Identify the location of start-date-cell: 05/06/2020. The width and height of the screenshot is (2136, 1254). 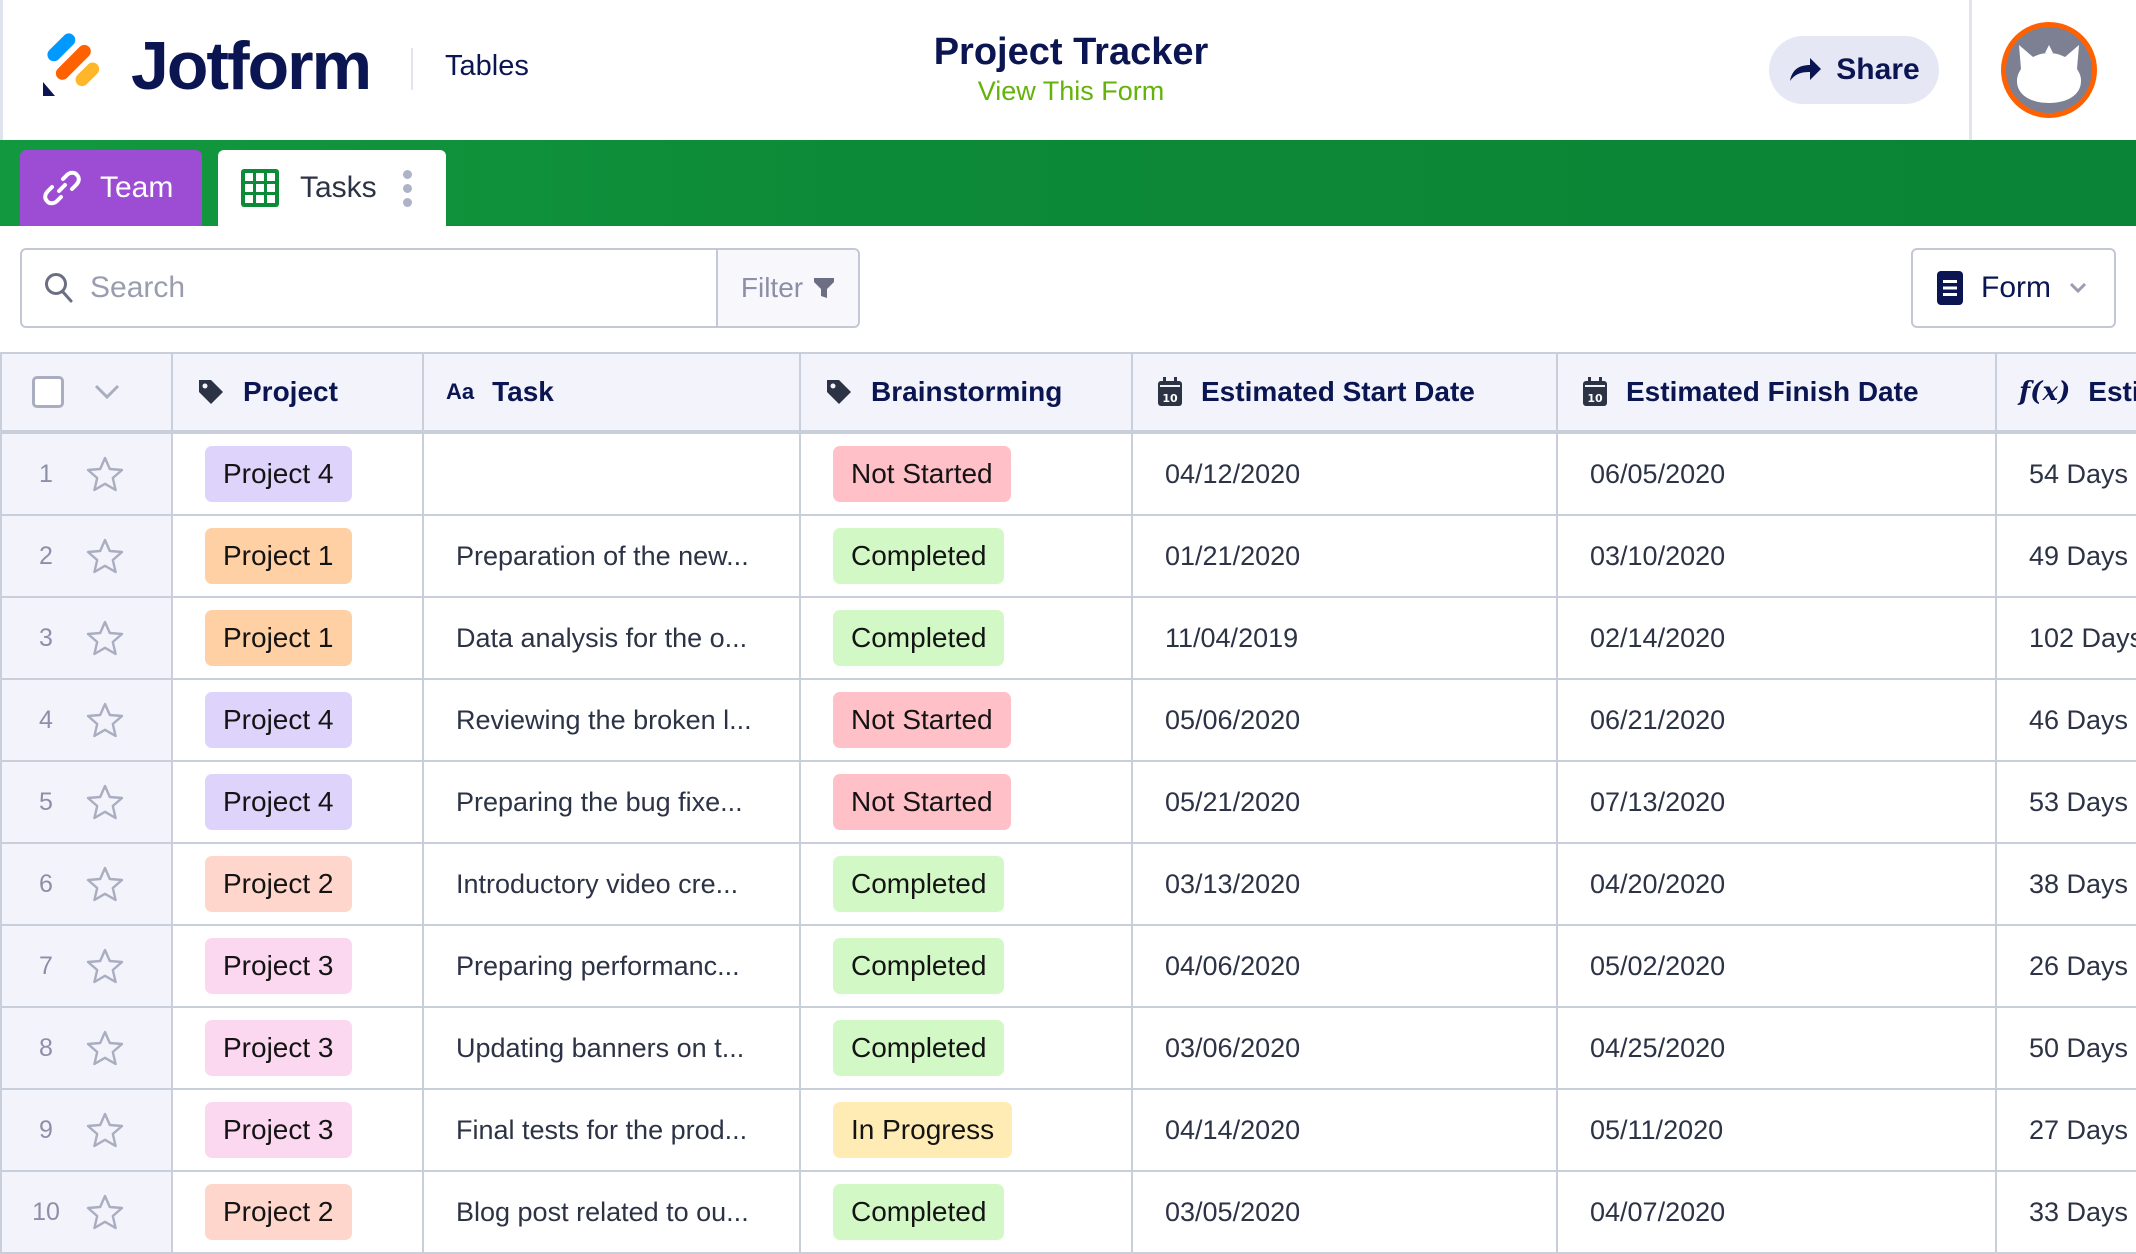
(1345, 720).